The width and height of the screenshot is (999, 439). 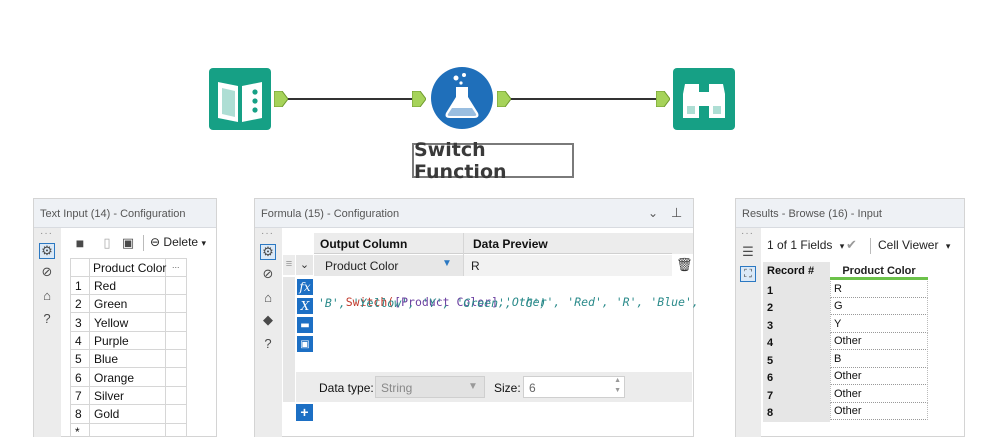 I want to click on delete-label: Delete, so click(x=181, y=242).